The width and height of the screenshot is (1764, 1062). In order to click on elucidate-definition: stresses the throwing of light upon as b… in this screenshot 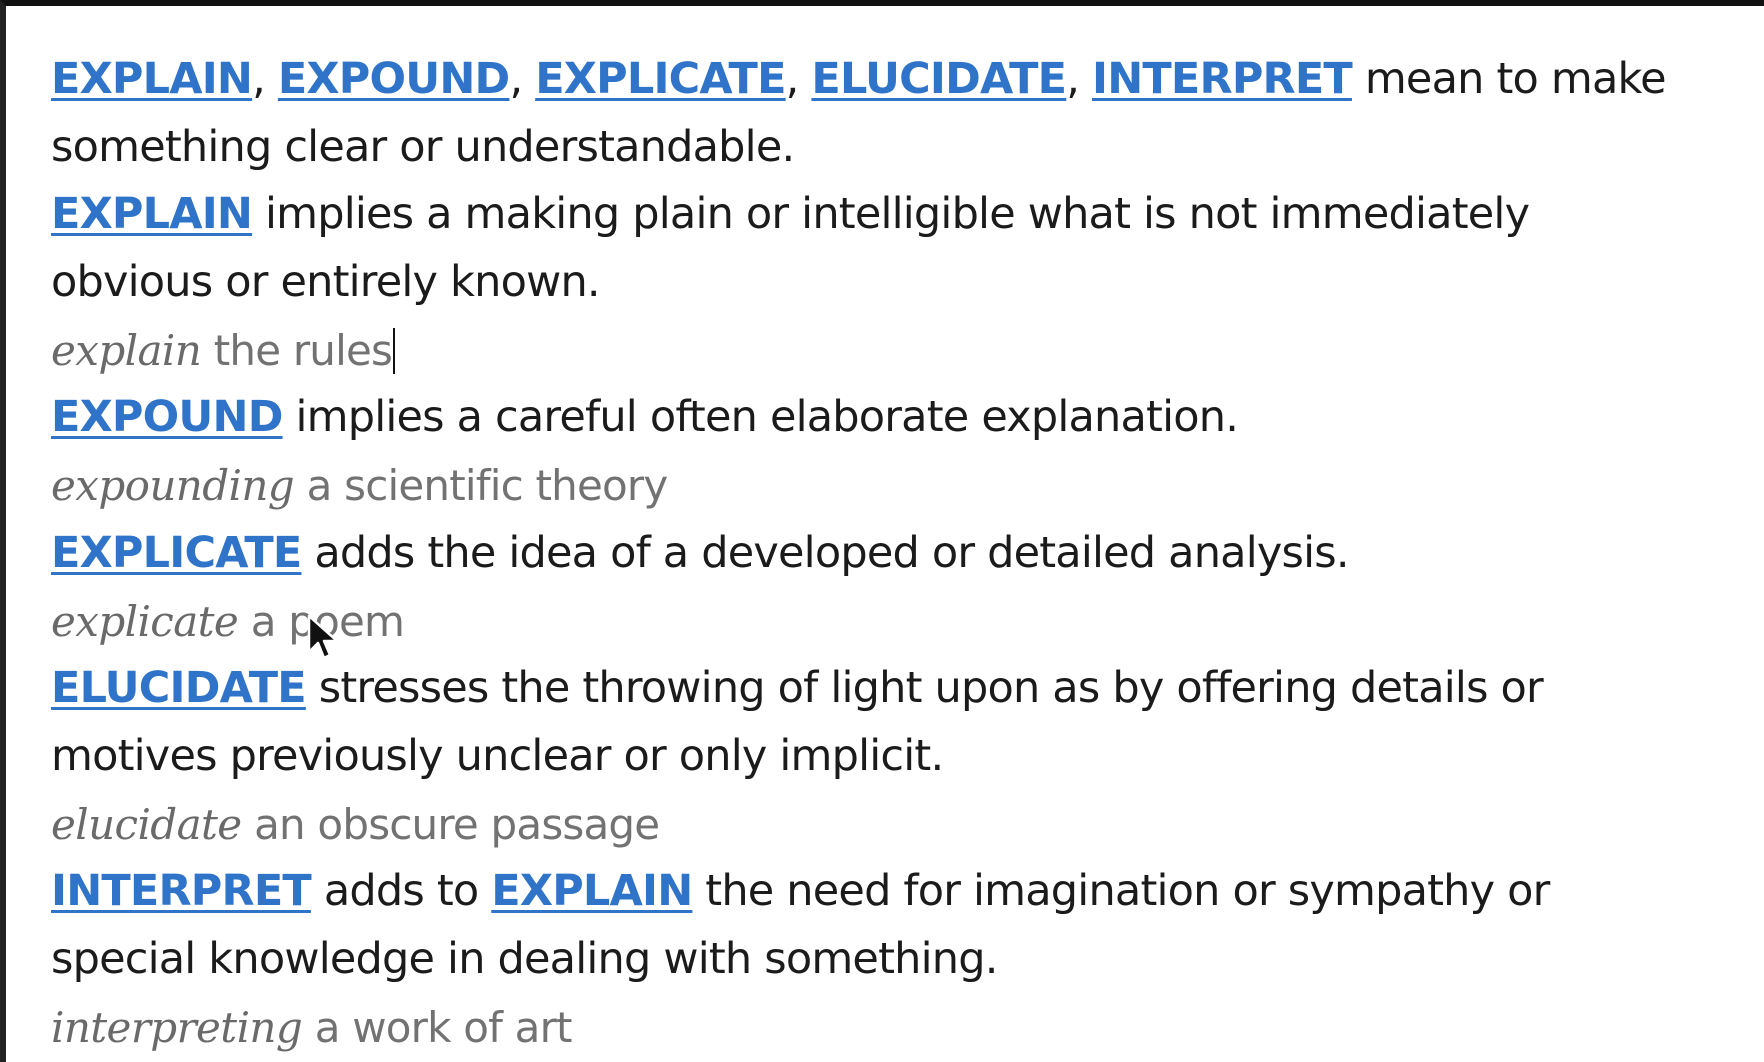, I will do `click(931, 688)`.